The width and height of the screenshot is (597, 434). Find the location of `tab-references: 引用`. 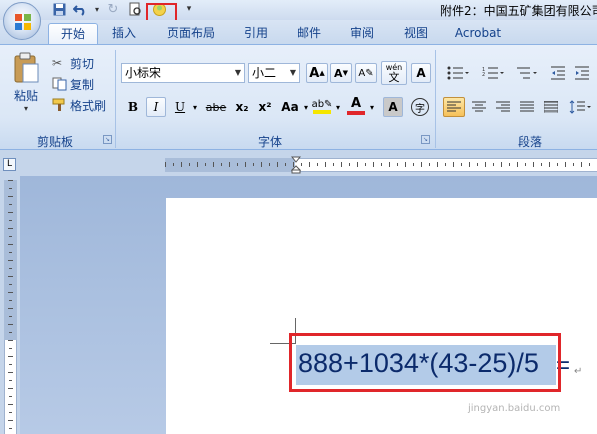

tab-references: 引用 is located at coordinates (256, 33).